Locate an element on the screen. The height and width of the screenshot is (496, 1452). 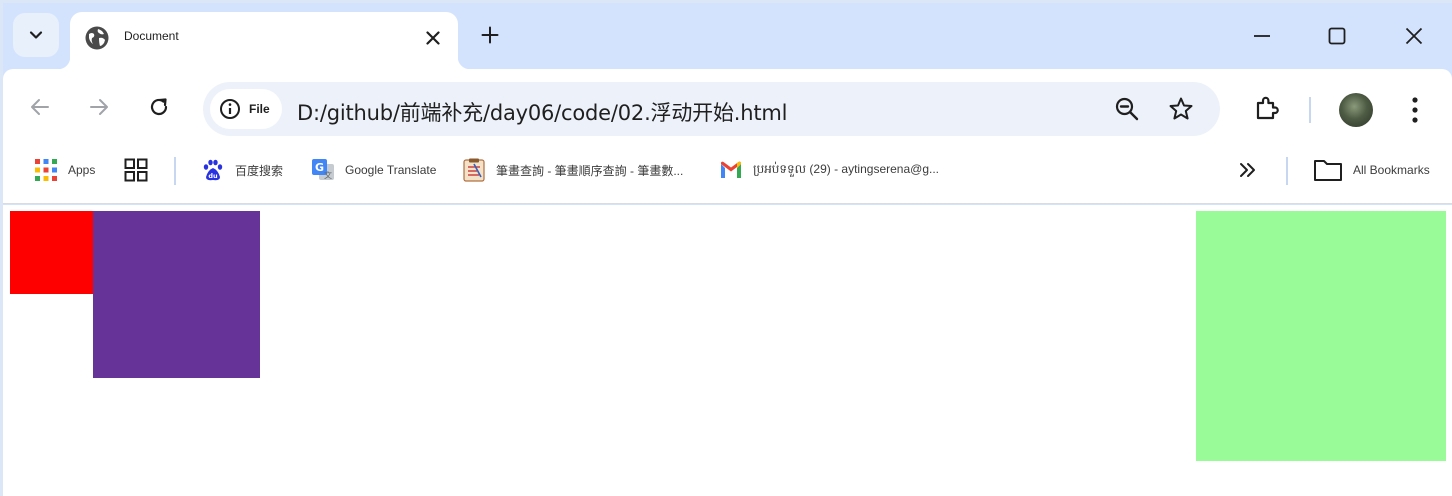
close-window-icon is located at coordinates (1414, 36).